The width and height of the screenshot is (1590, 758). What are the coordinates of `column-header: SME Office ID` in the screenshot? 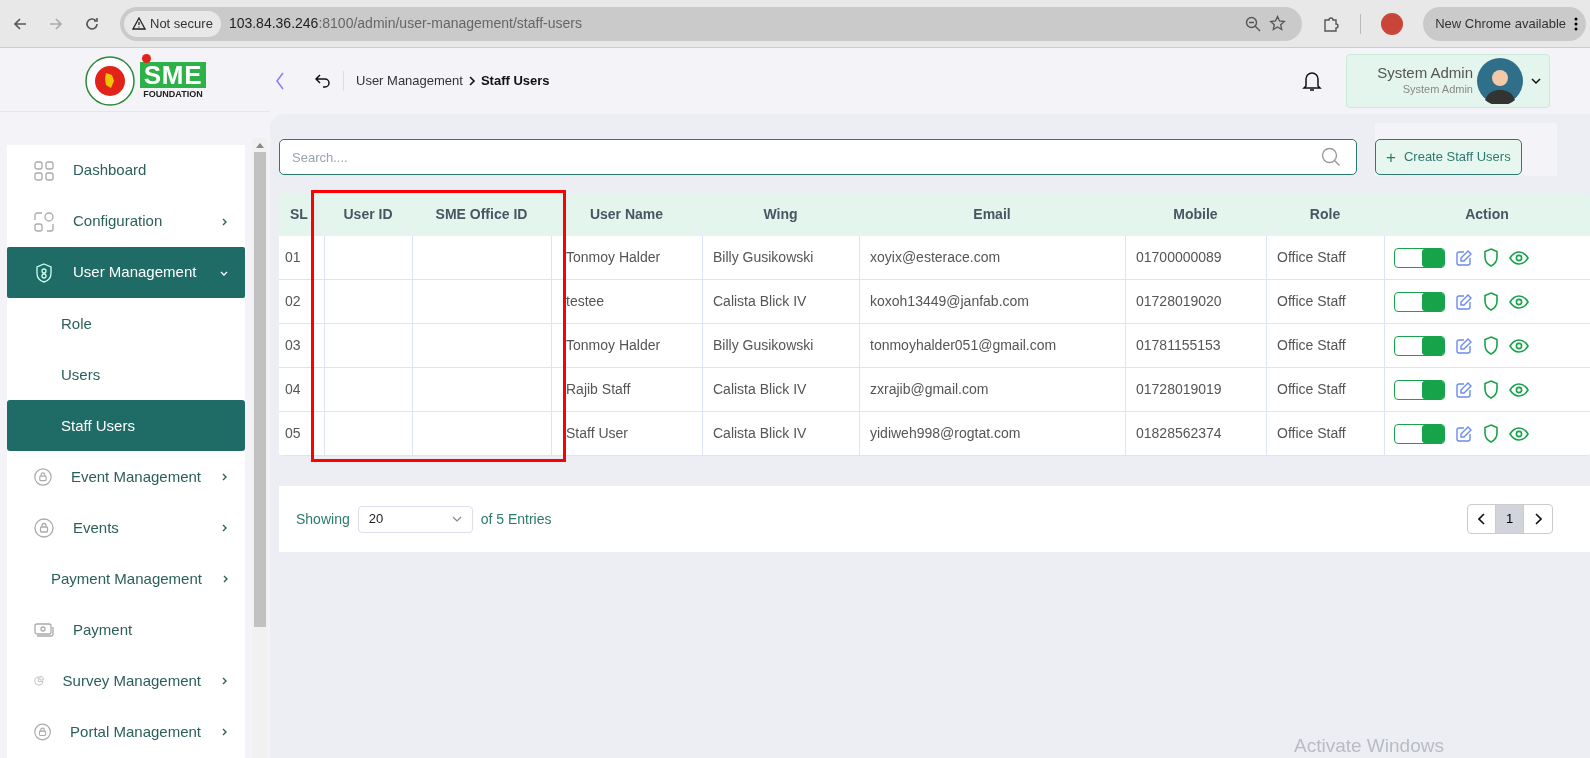 It's located at (481, 214).